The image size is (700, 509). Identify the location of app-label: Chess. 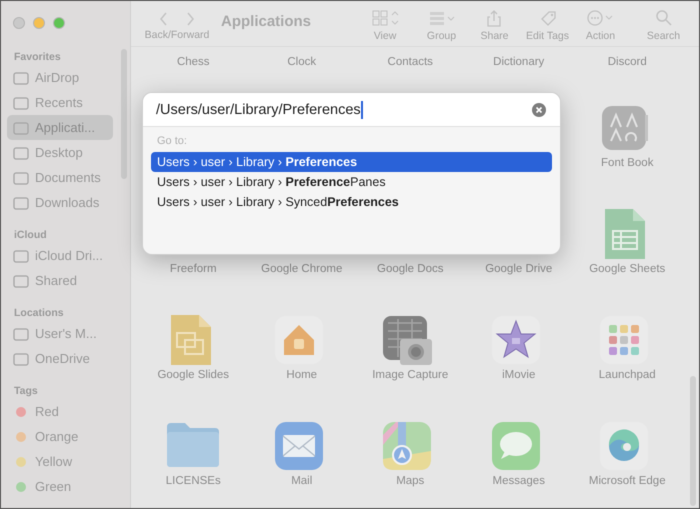
(193, 62).